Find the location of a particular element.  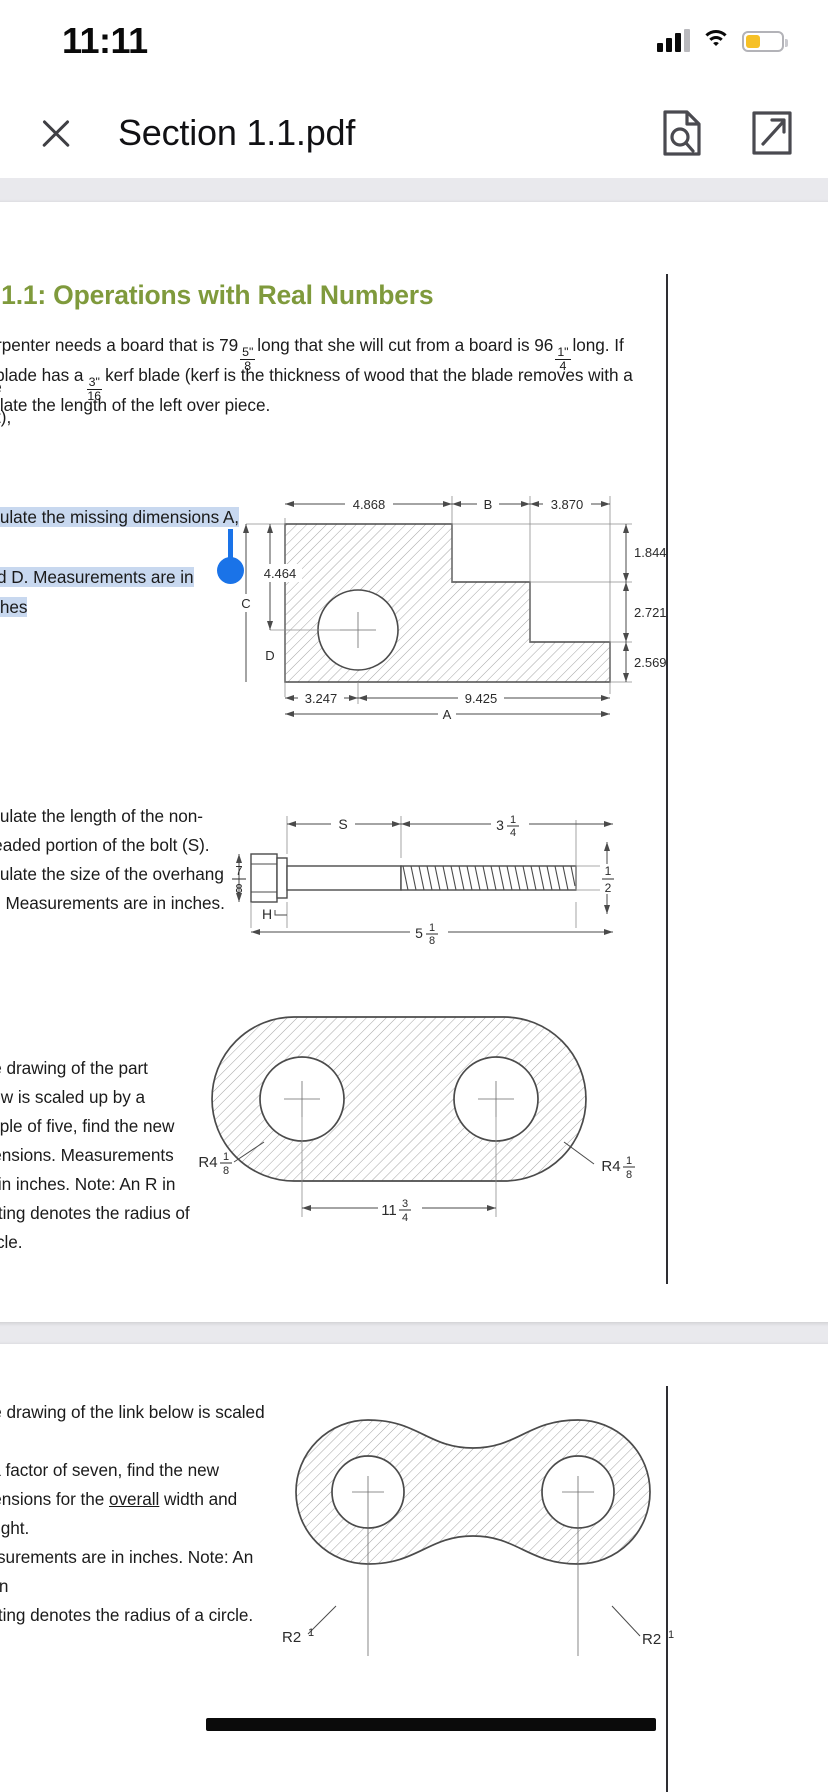

figure-bolt: 7 8 S 3 1 4 1 2 H 5 1 8 is located at coordinates (433, 882).